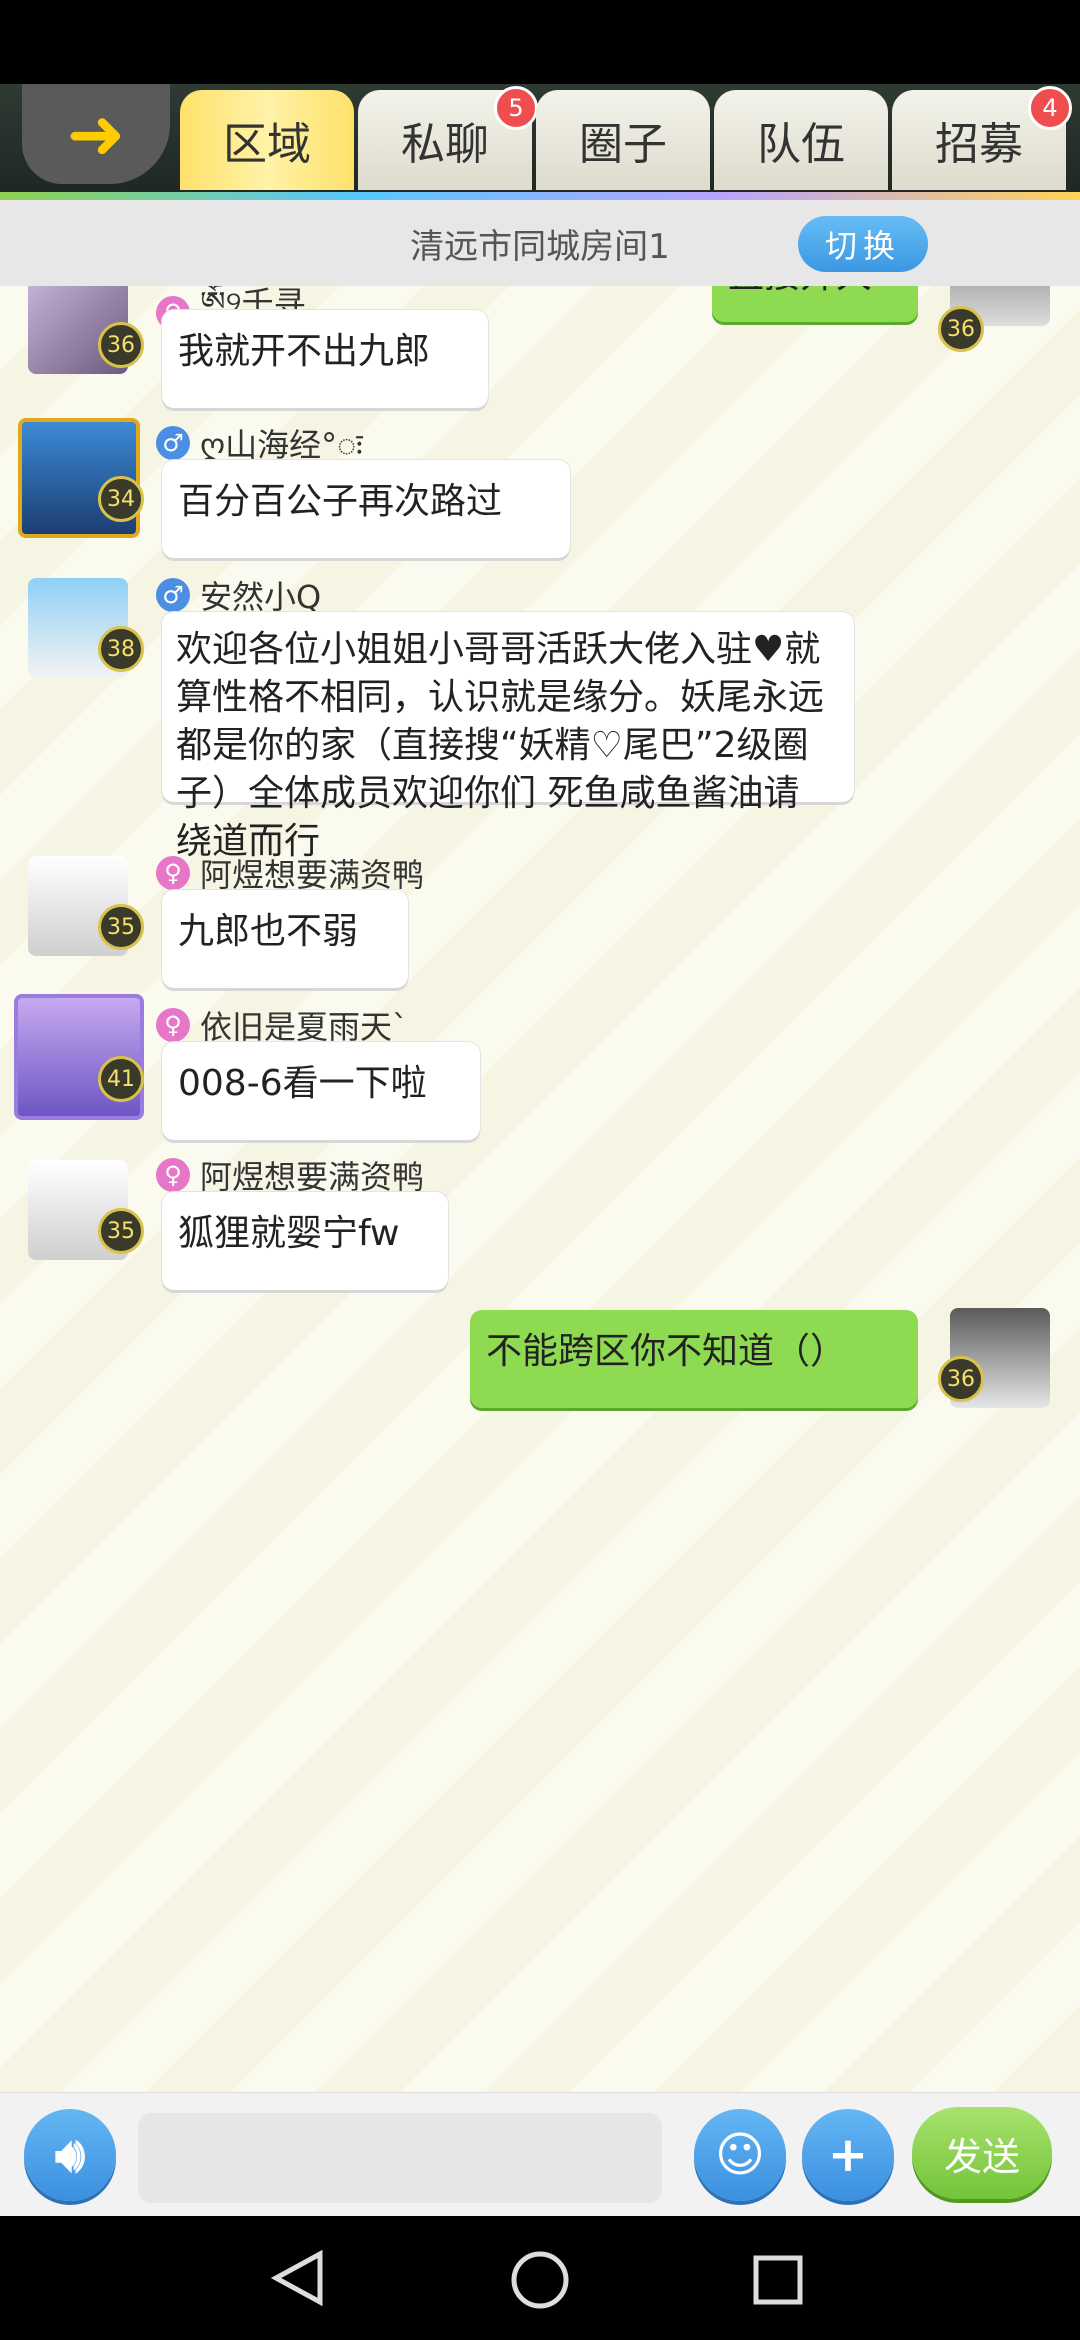 This screenshot has width=1080, height=2340. What do you see at coordinates (801, 144) in the screenshot?
I see `tab-label: 队伍` at bounding box center [801, 144].